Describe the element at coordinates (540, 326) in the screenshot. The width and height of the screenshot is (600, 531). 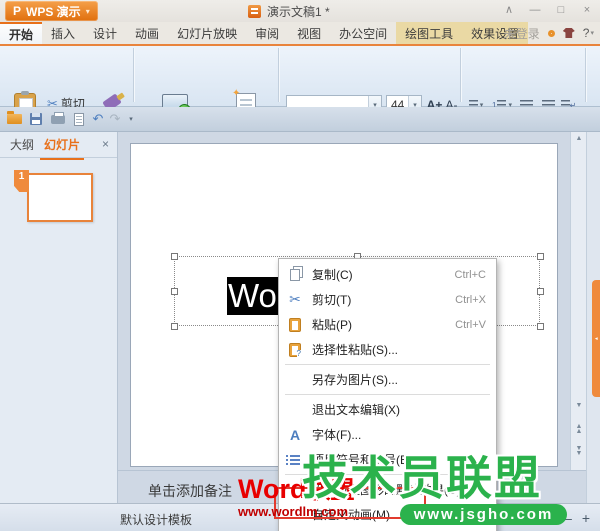
I see `resize-handle-se` at that location.